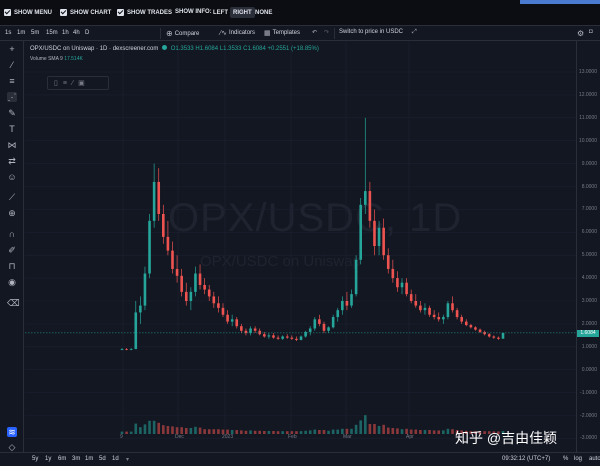 Image resolution: width=600 pixels, height=466 pixels. Describe the element at coordinates (8, 33) in the screenshot. I see `timeframe-1s: 1s` at that location.